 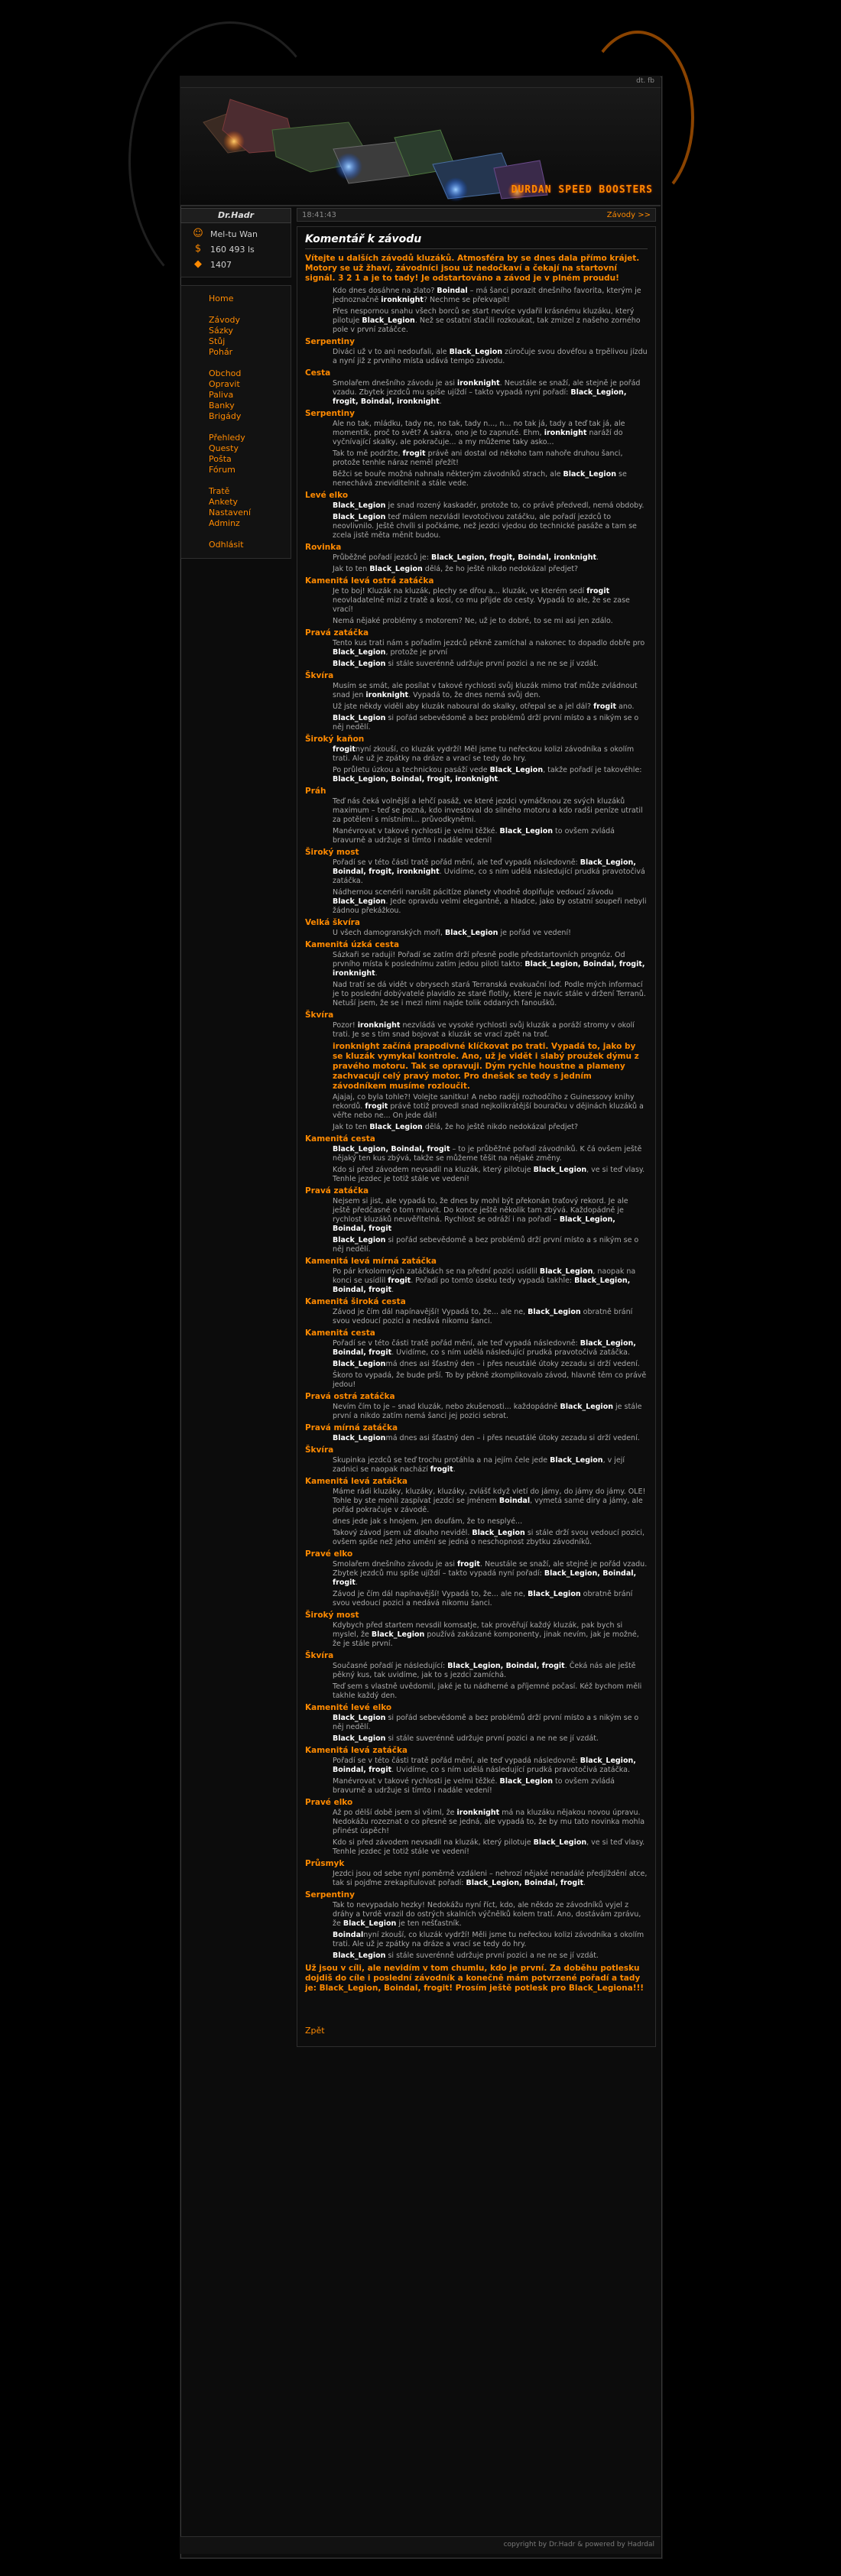 What do you see at coordinates (250, 320) in the screenshot?
I see `menu-item-zavody: Závody` at bounding box center [250, 320].